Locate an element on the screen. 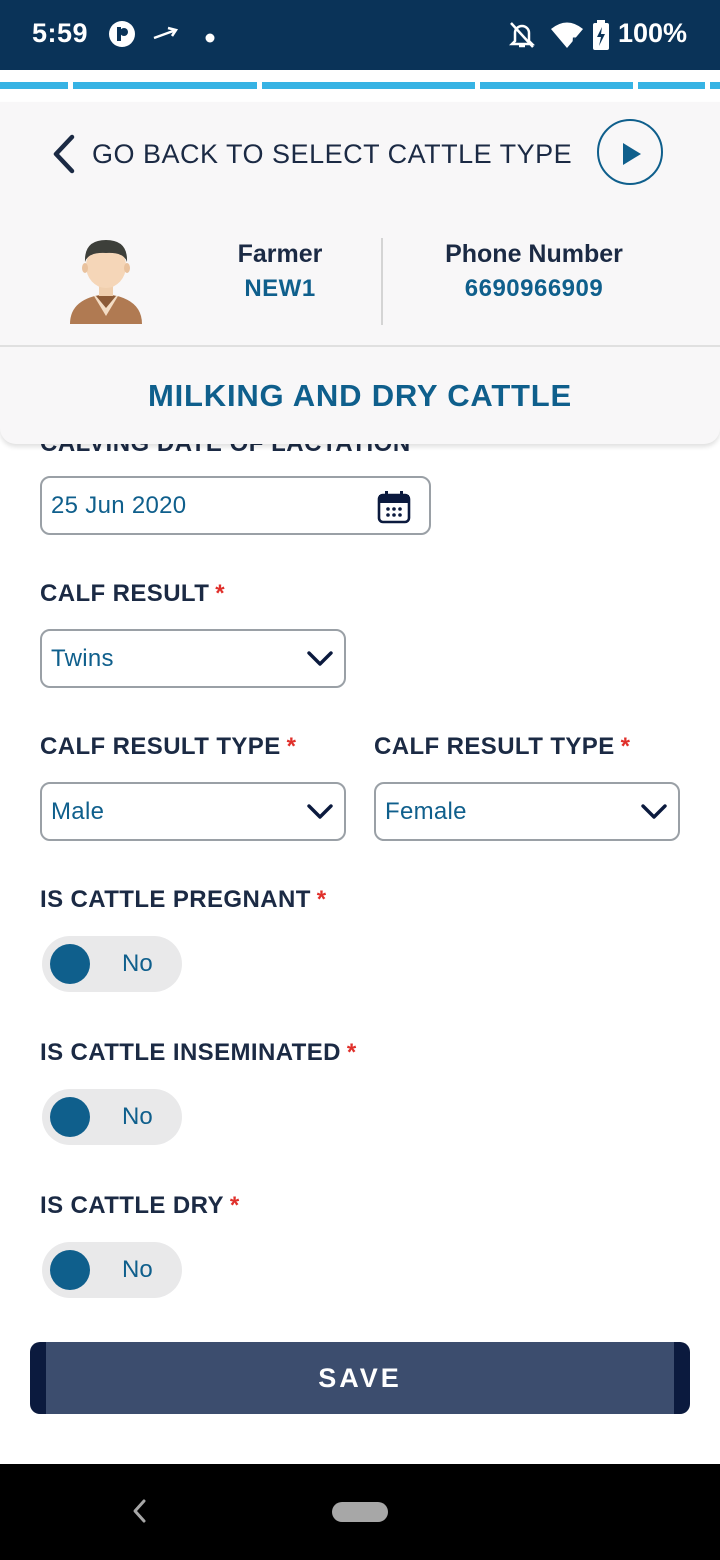 The height and width of the screenshot is (1560, 720). play-icon is located at coordinates (632, 154).